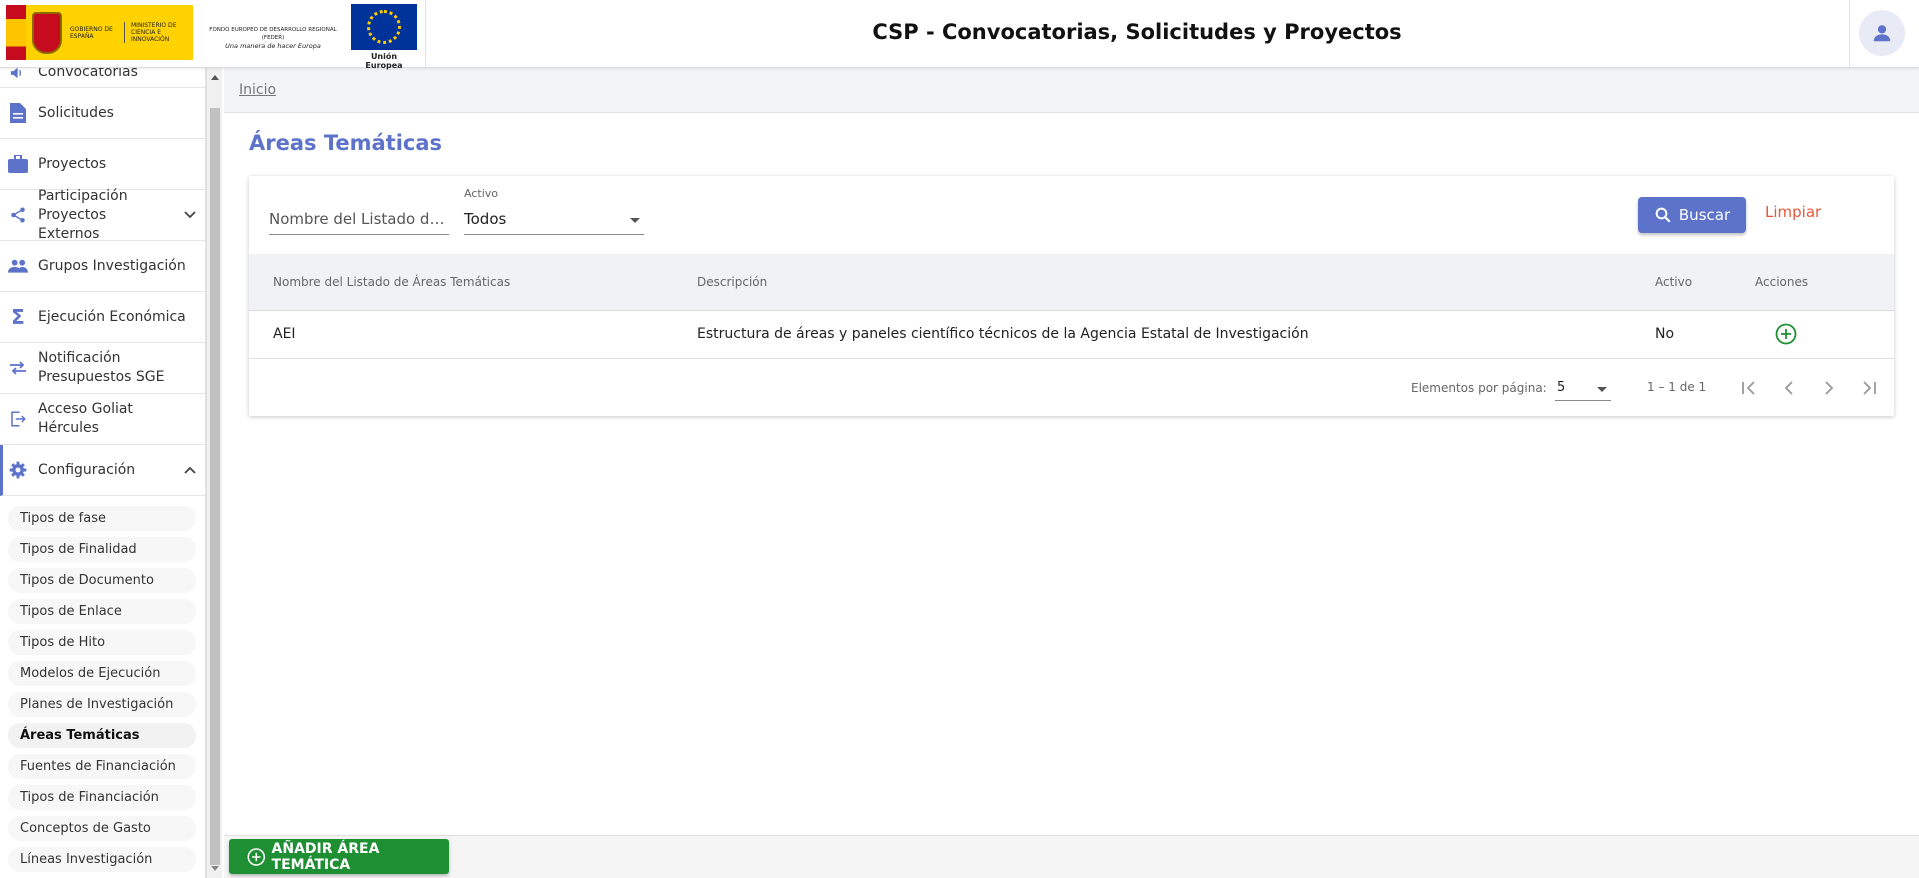 Image resolution: width=1919 pixels, height=878 pixels. Describe the element at coordinates (1071, 387) in the screenshot. I see `paginator: Elementos por página: 5 1 – 1 de 1` at that location.